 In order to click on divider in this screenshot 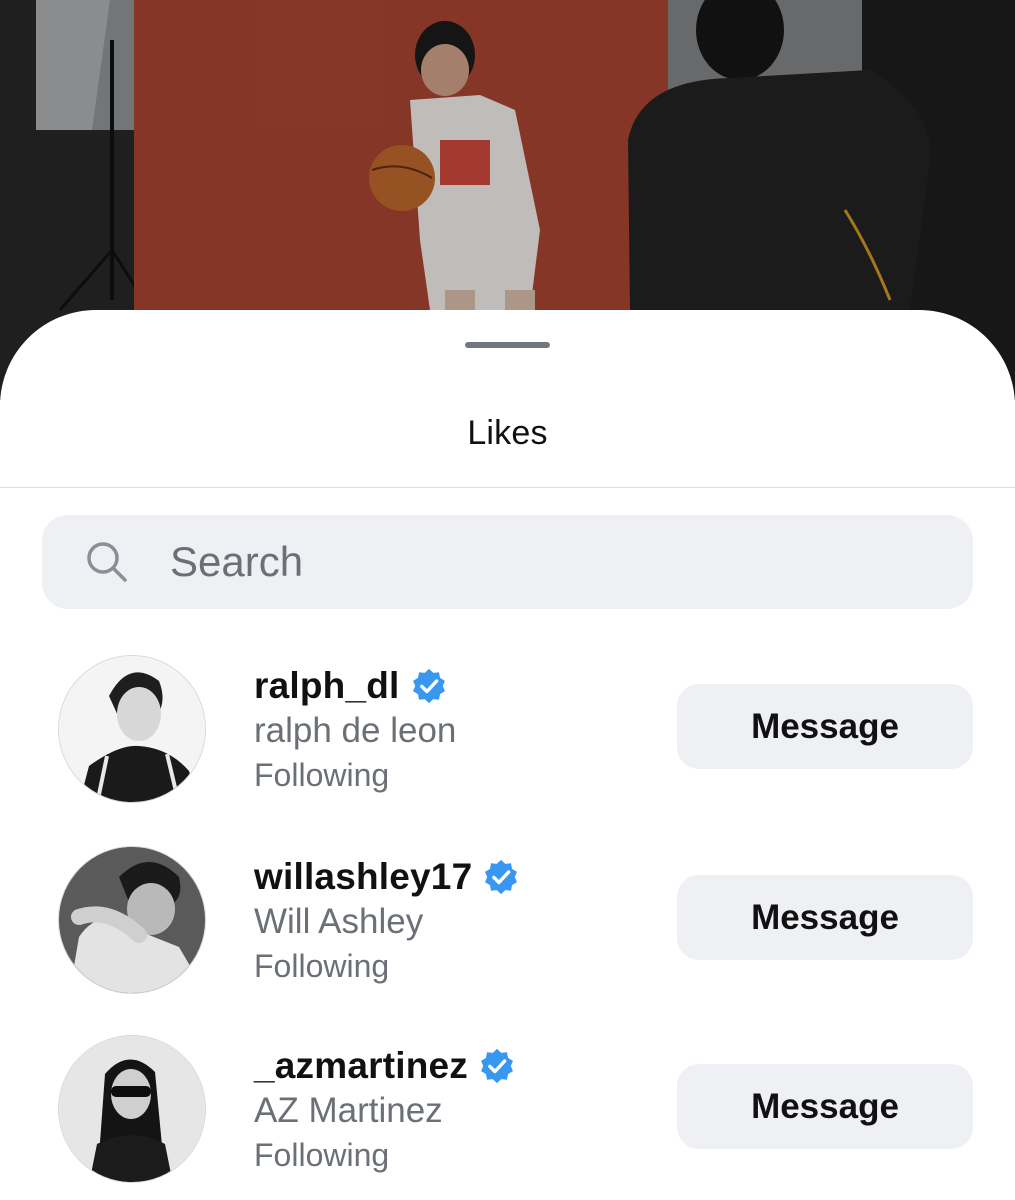, I will do `click(507, 487)`.